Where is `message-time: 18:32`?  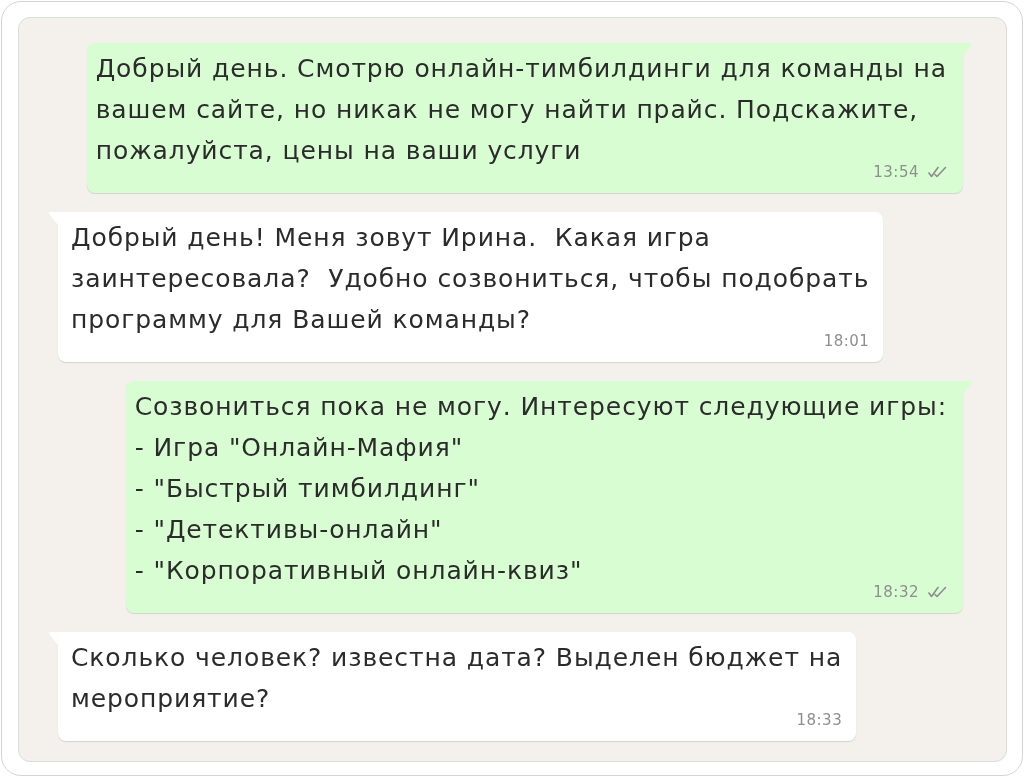 message-time: 18:32 is located at coordinates (896, 592).